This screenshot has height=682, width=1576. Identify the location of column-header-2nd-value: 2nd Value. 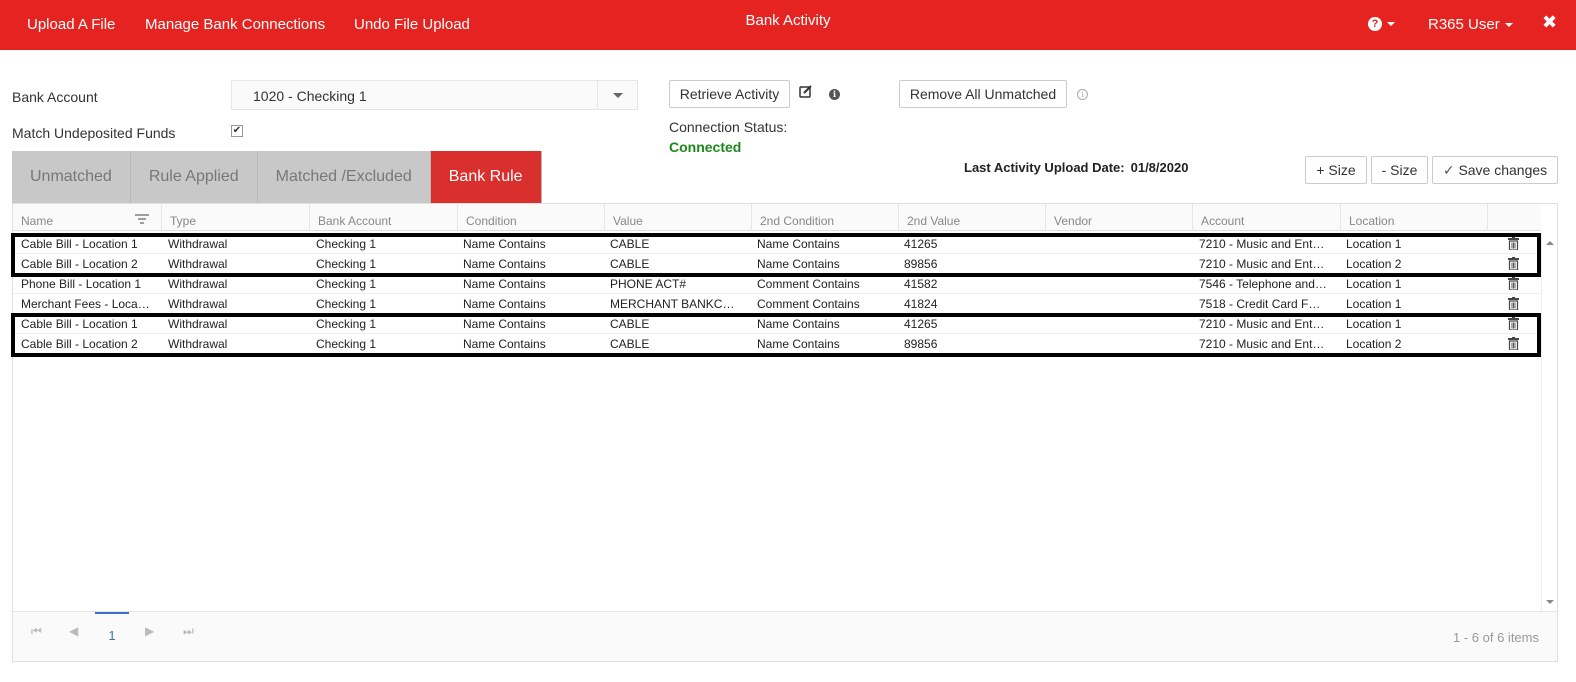
(971, 217).